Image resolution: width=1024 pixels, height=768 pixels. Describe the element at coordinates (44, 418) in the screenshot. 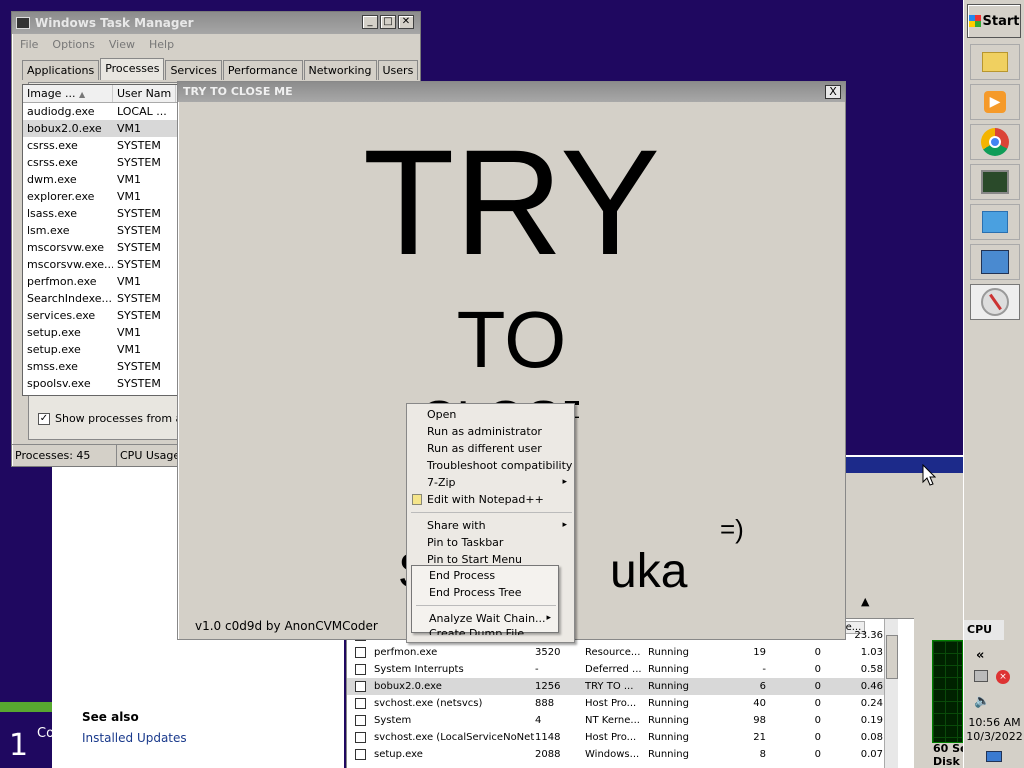

I see `show-all-checkbox: ✓` at that location.